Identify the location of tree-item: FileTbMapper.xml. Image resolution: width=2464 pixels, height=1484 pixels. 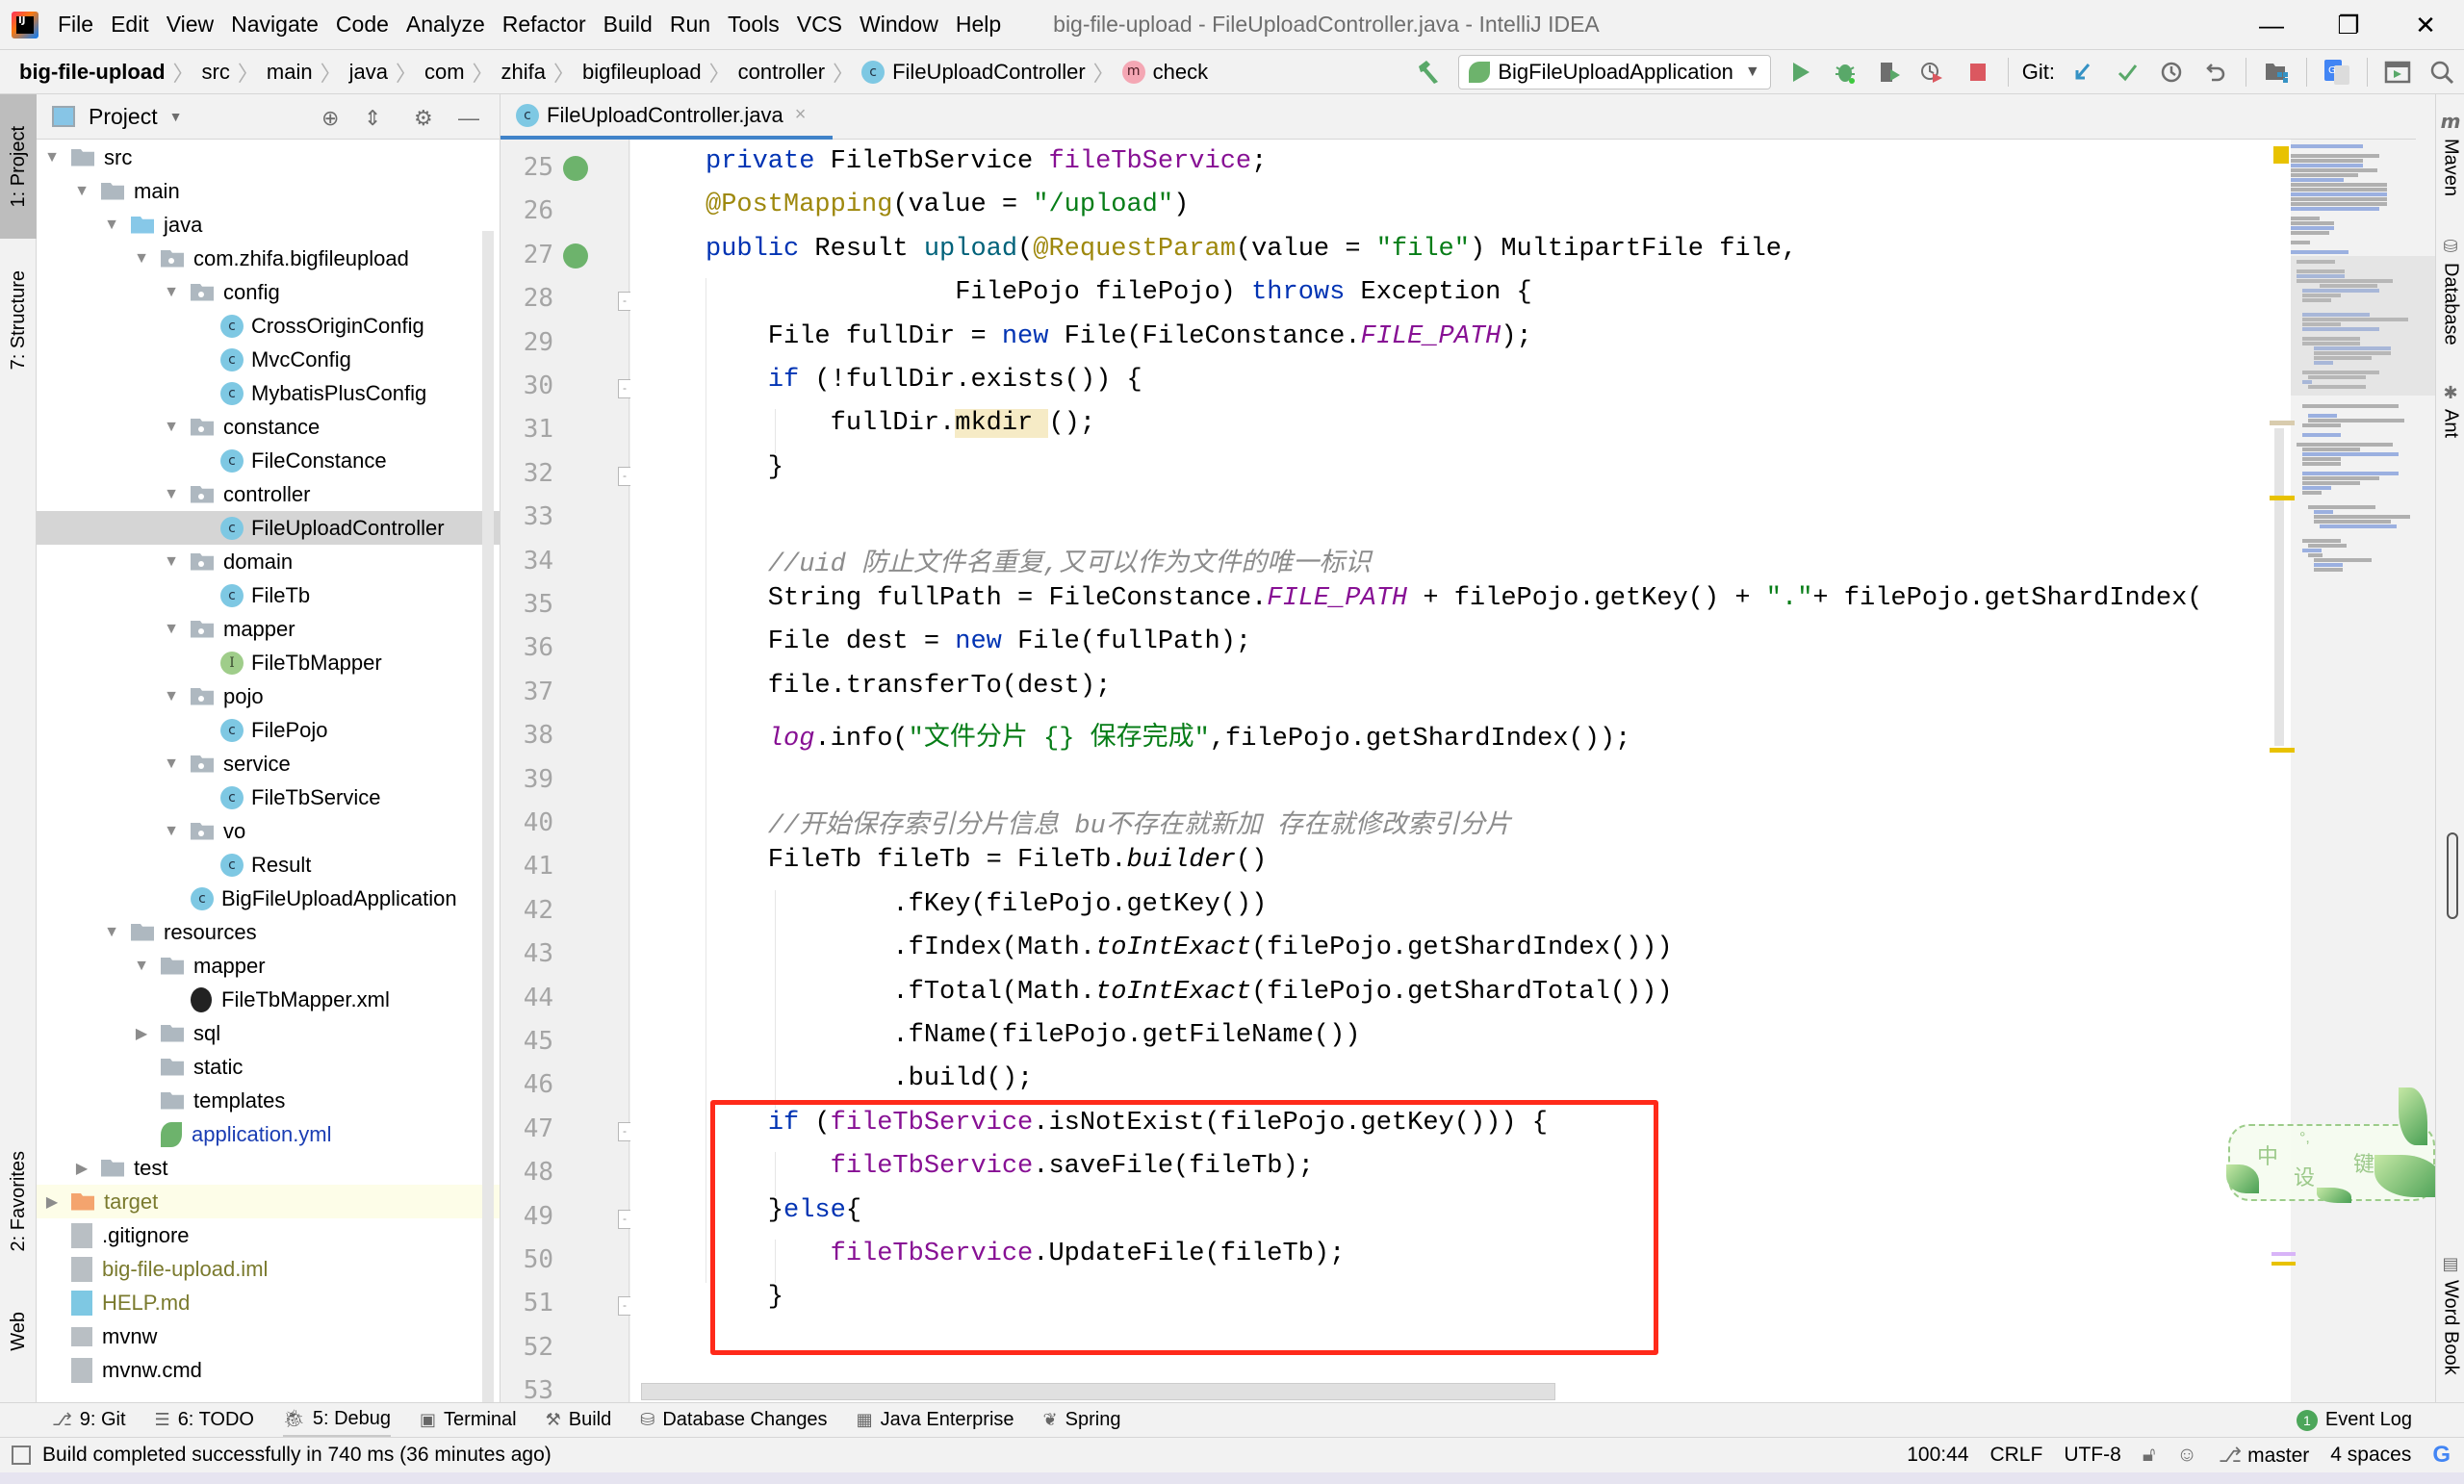
(268, 1000).